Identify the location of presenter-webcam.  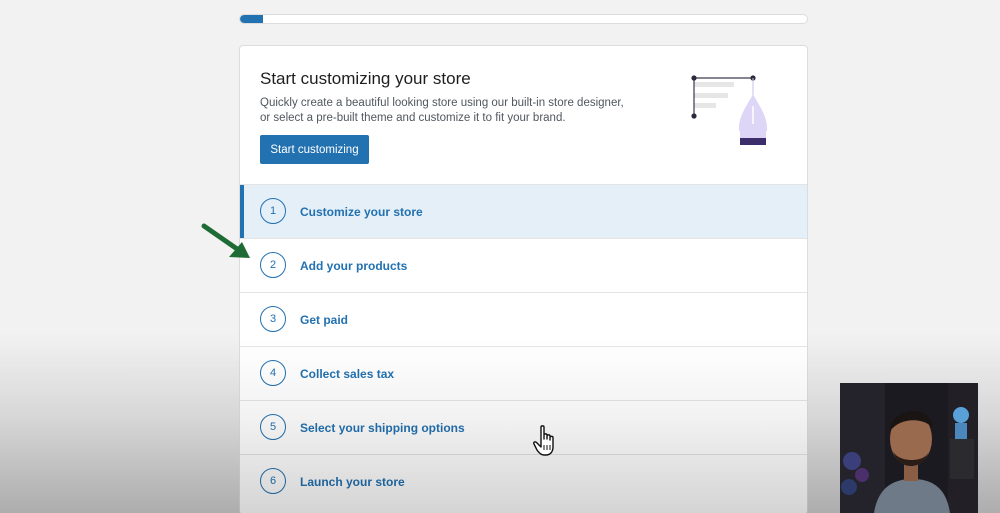
(909, 448).